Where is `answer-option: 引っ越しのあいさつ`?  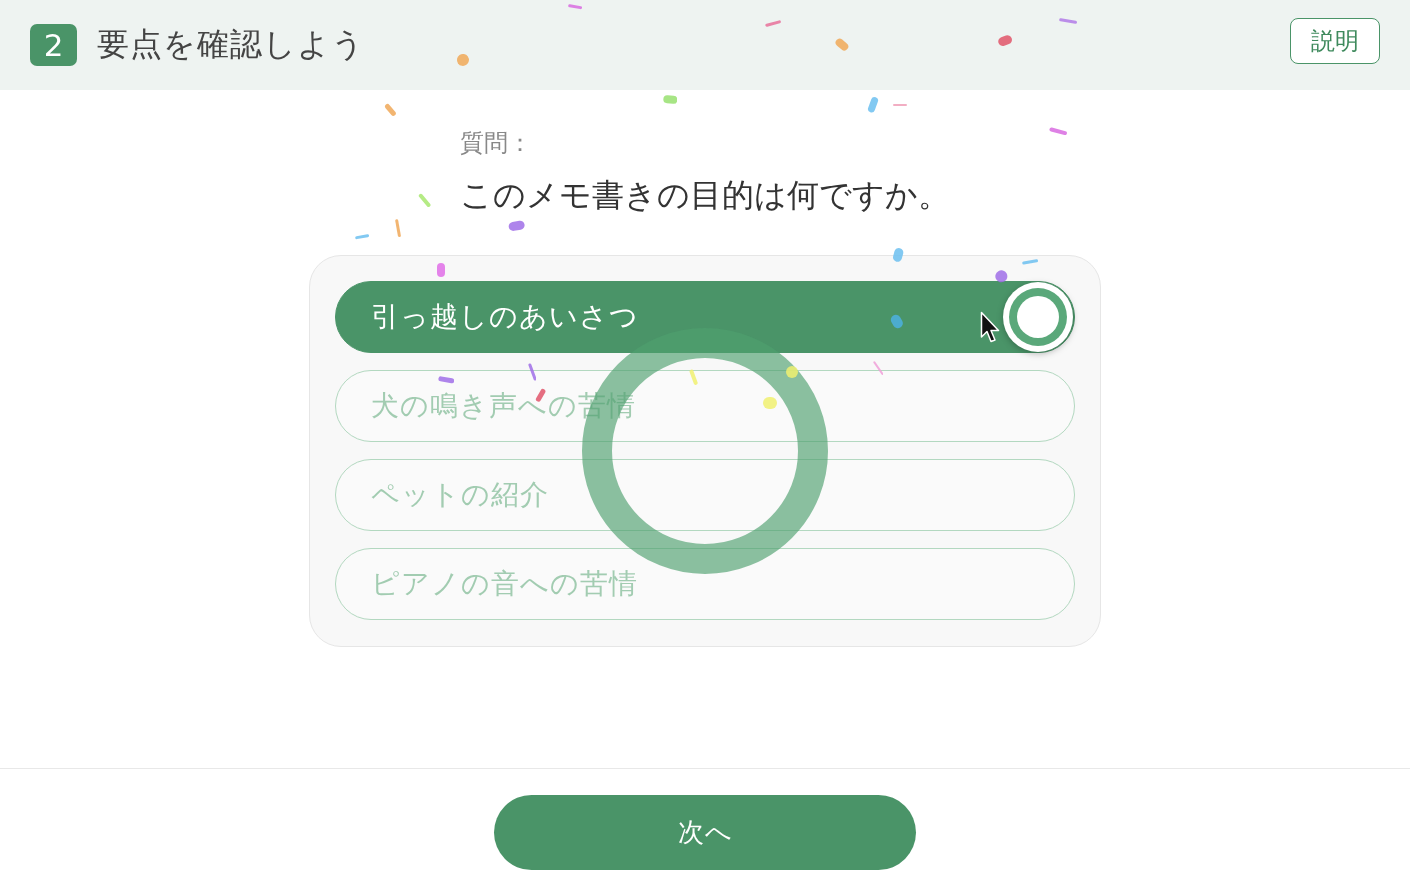
answer-option: 引っ越しのあいさつ is located at coordinates (705, 317).